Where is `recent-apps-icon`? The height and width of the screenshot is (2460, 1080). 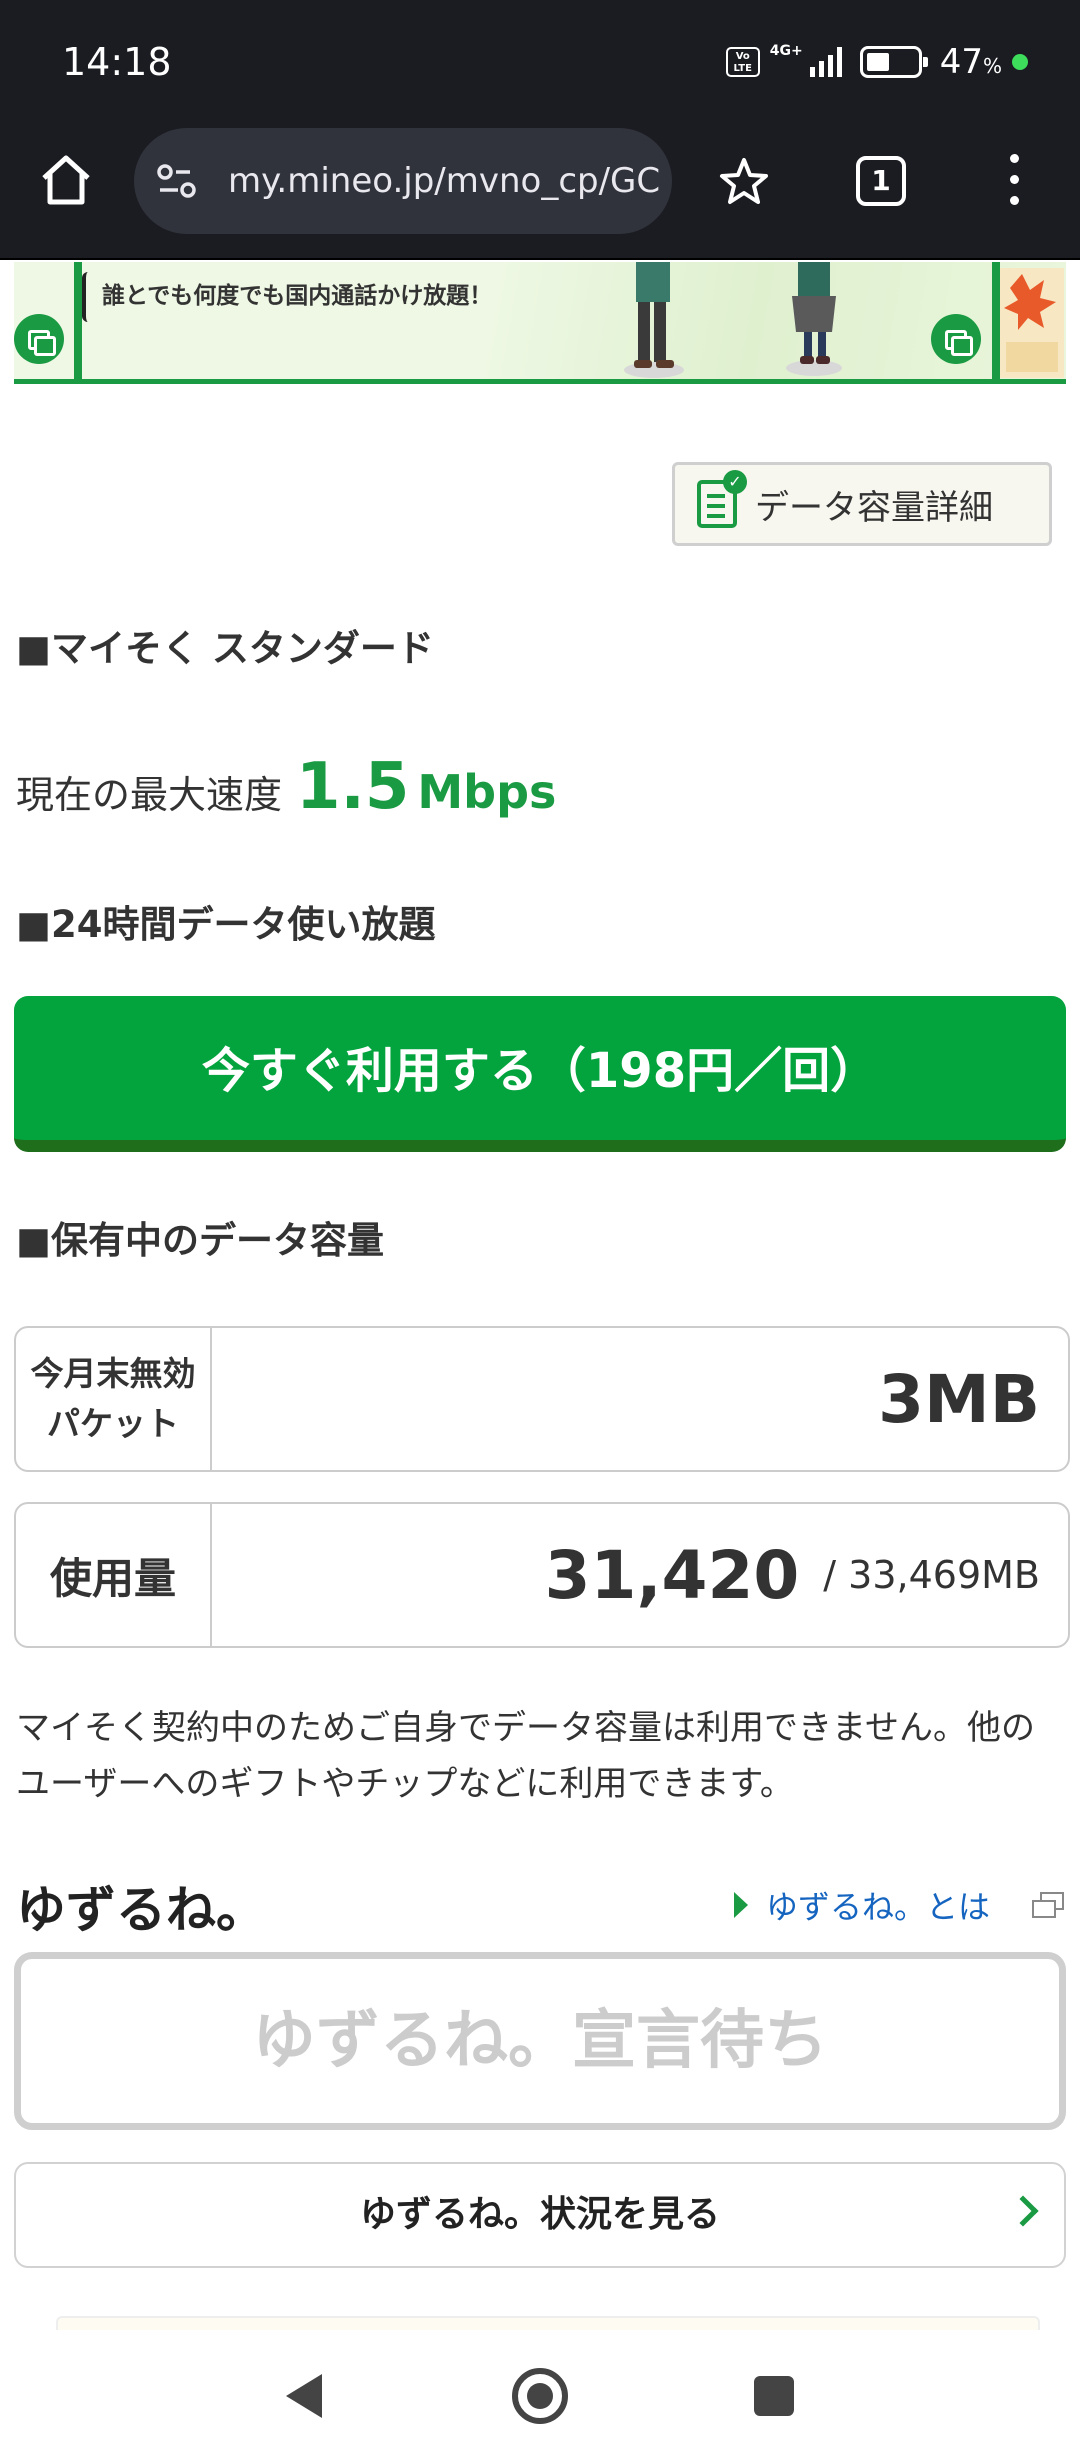
recent-apps-icon is located at coordinates (774, 2396).